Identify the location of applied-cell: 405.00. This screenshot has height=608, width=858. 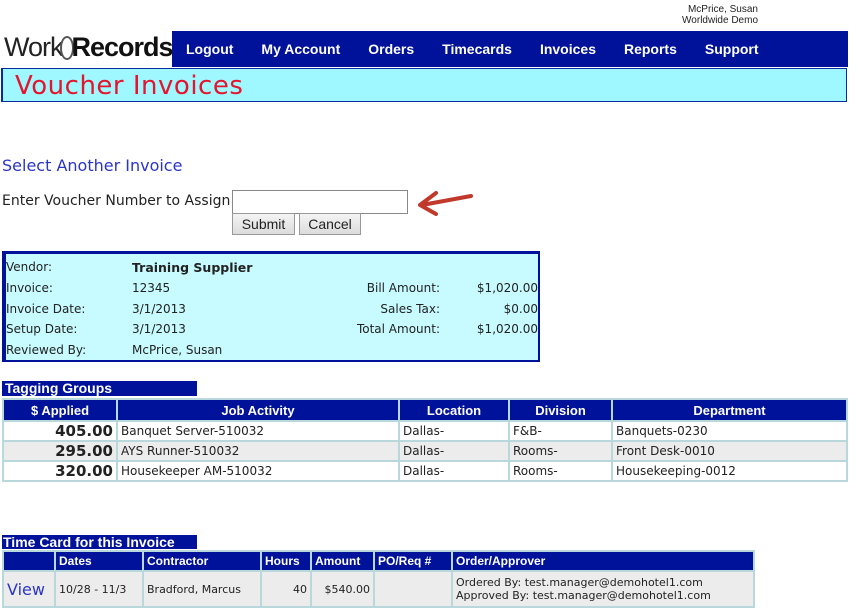
(60, 431).